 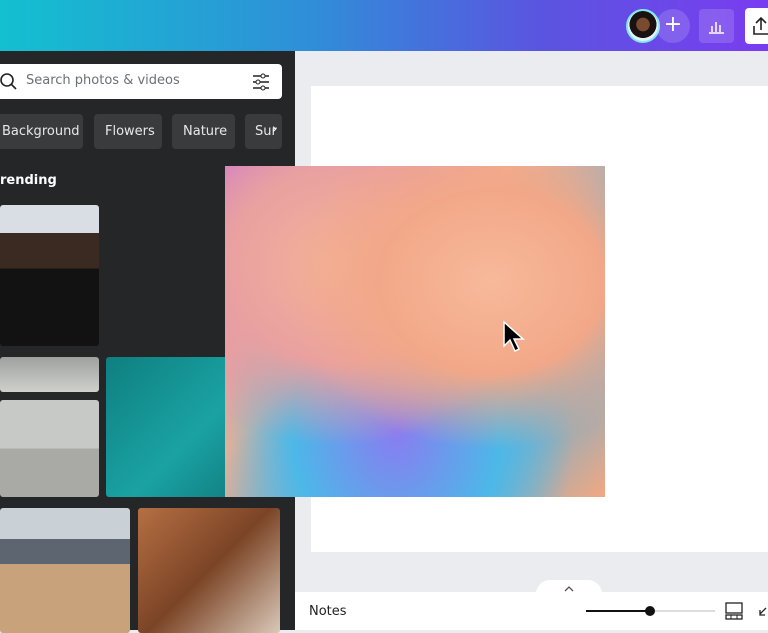 I want to click on zoom-slider-thumb, so click(x=650, y=611).